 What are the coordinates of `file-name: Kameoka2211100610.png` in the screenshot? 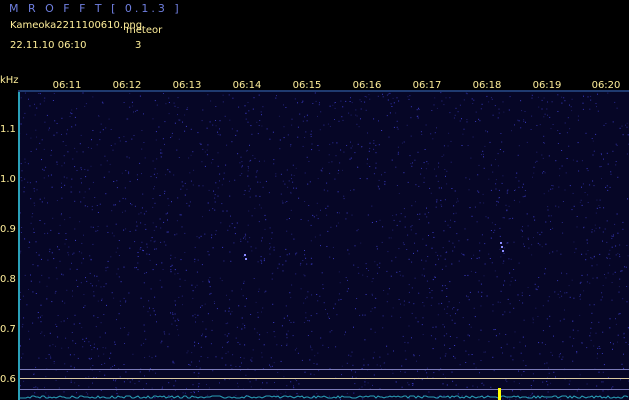 It's located at (76, 25).